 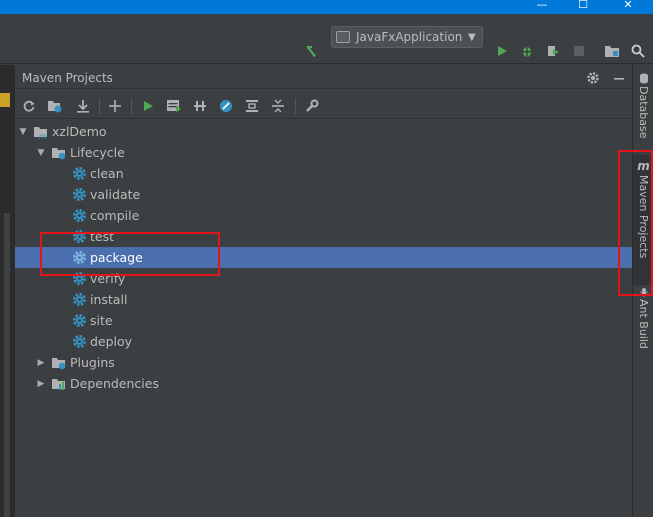 What do you see at coordinates (5, 100) in the screenshot?
I see `gutter-marker` at bounding box center [5, 100].